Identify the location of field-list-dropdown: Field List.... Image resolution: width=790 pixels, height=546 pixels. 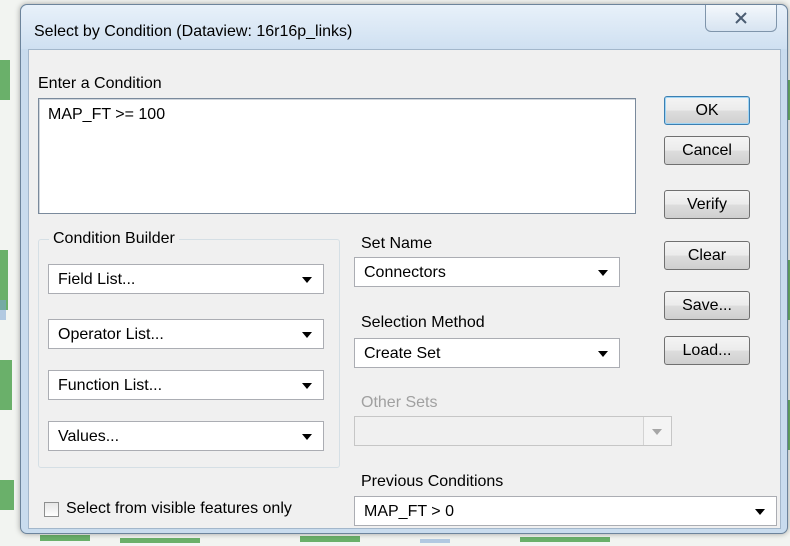
(186, 279).